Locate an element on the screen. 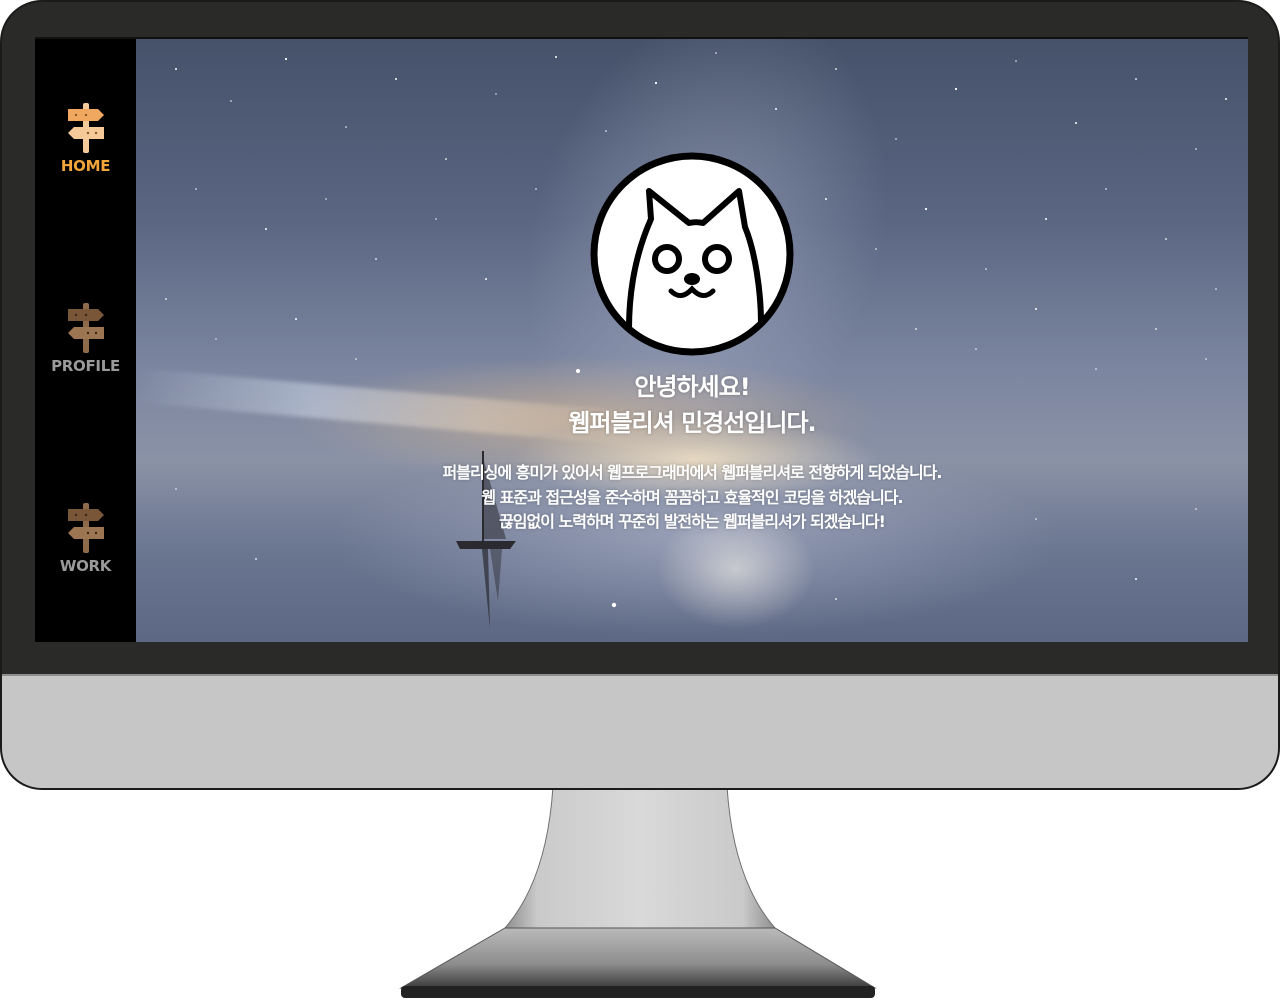 This screenshot has height=1000, width=1280. hero-title-line: 웹퍼블리셔 민경선입니다. is located at coordinates (692, 423).